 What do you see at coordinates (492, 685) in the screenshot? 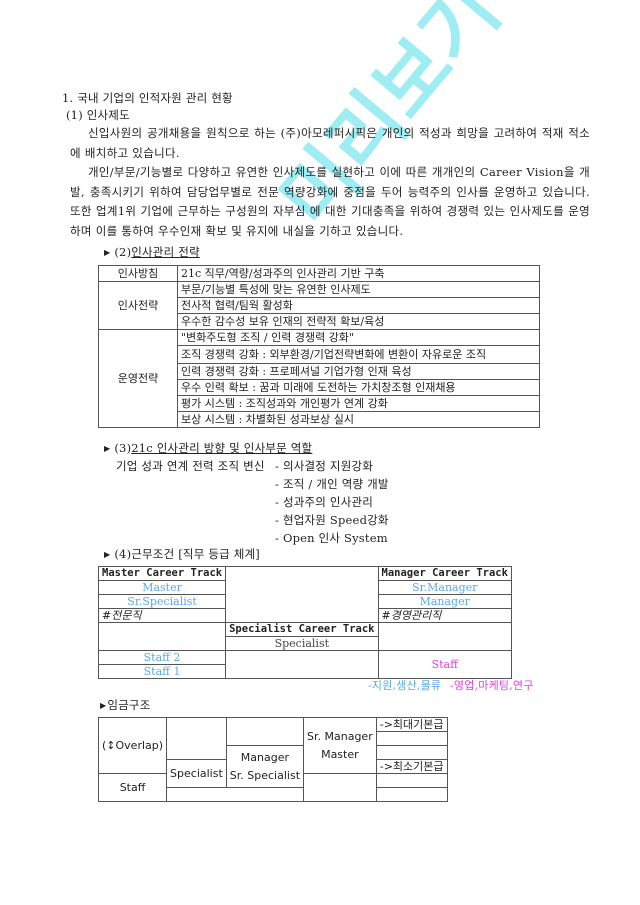
I see `note-sales: -영업,마케팅,연구` at bounding box center [492, 685].